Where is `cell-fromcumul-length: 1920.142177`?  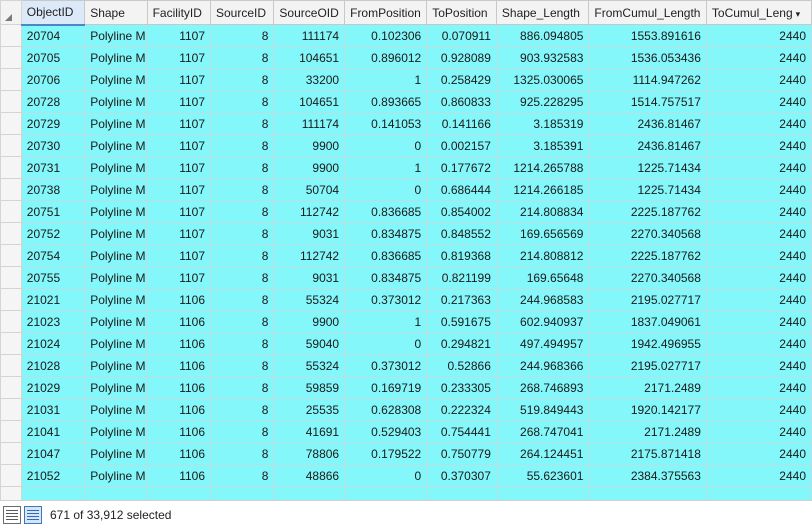
cell-fromcumul-length: 1920.142177 is located at coordinates (647, 409).